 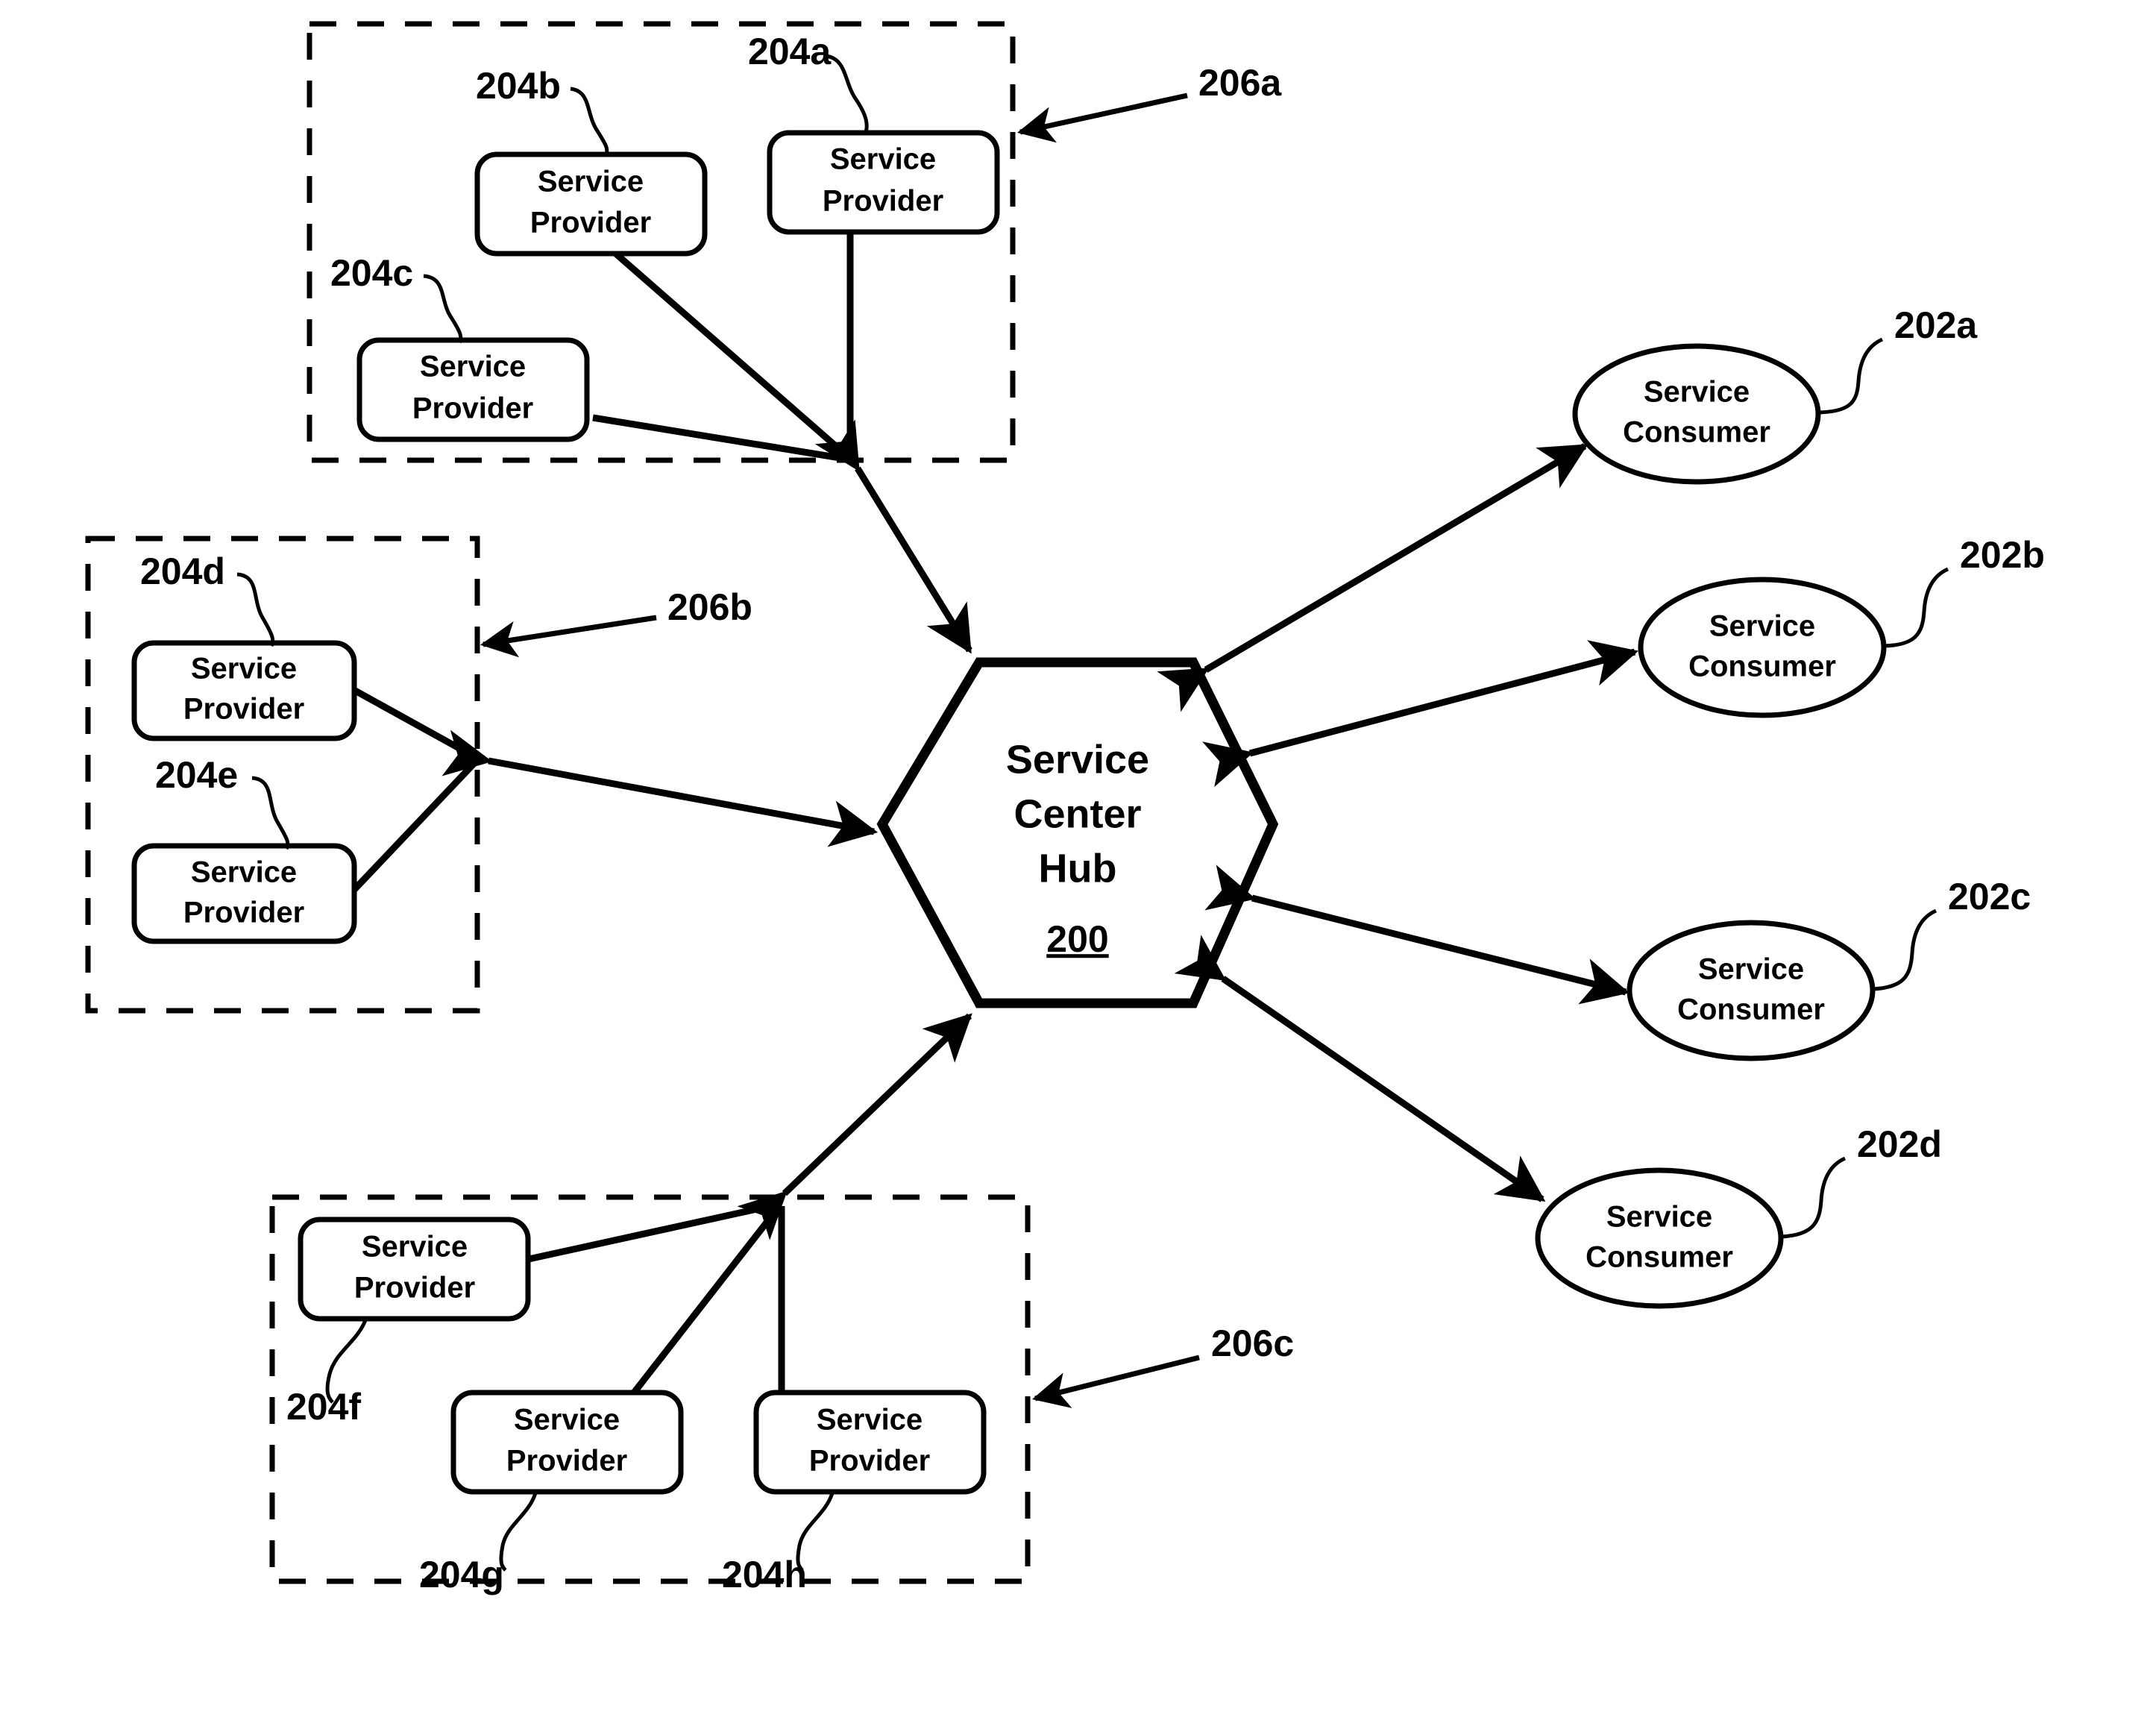 I want to click on provider-label-204b-line1: Service, so click(x=591, y=182).